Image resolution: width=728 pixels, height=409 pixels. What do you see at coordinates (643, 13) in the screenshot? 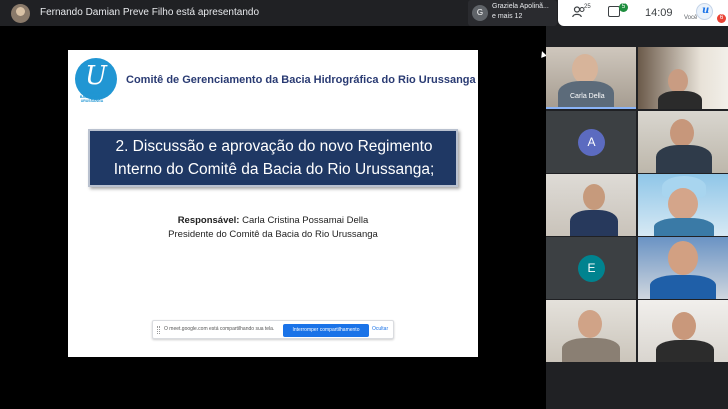
I see `meeting-controls: 25 5 14:09 Você 6` at bounding box center [643, 13].